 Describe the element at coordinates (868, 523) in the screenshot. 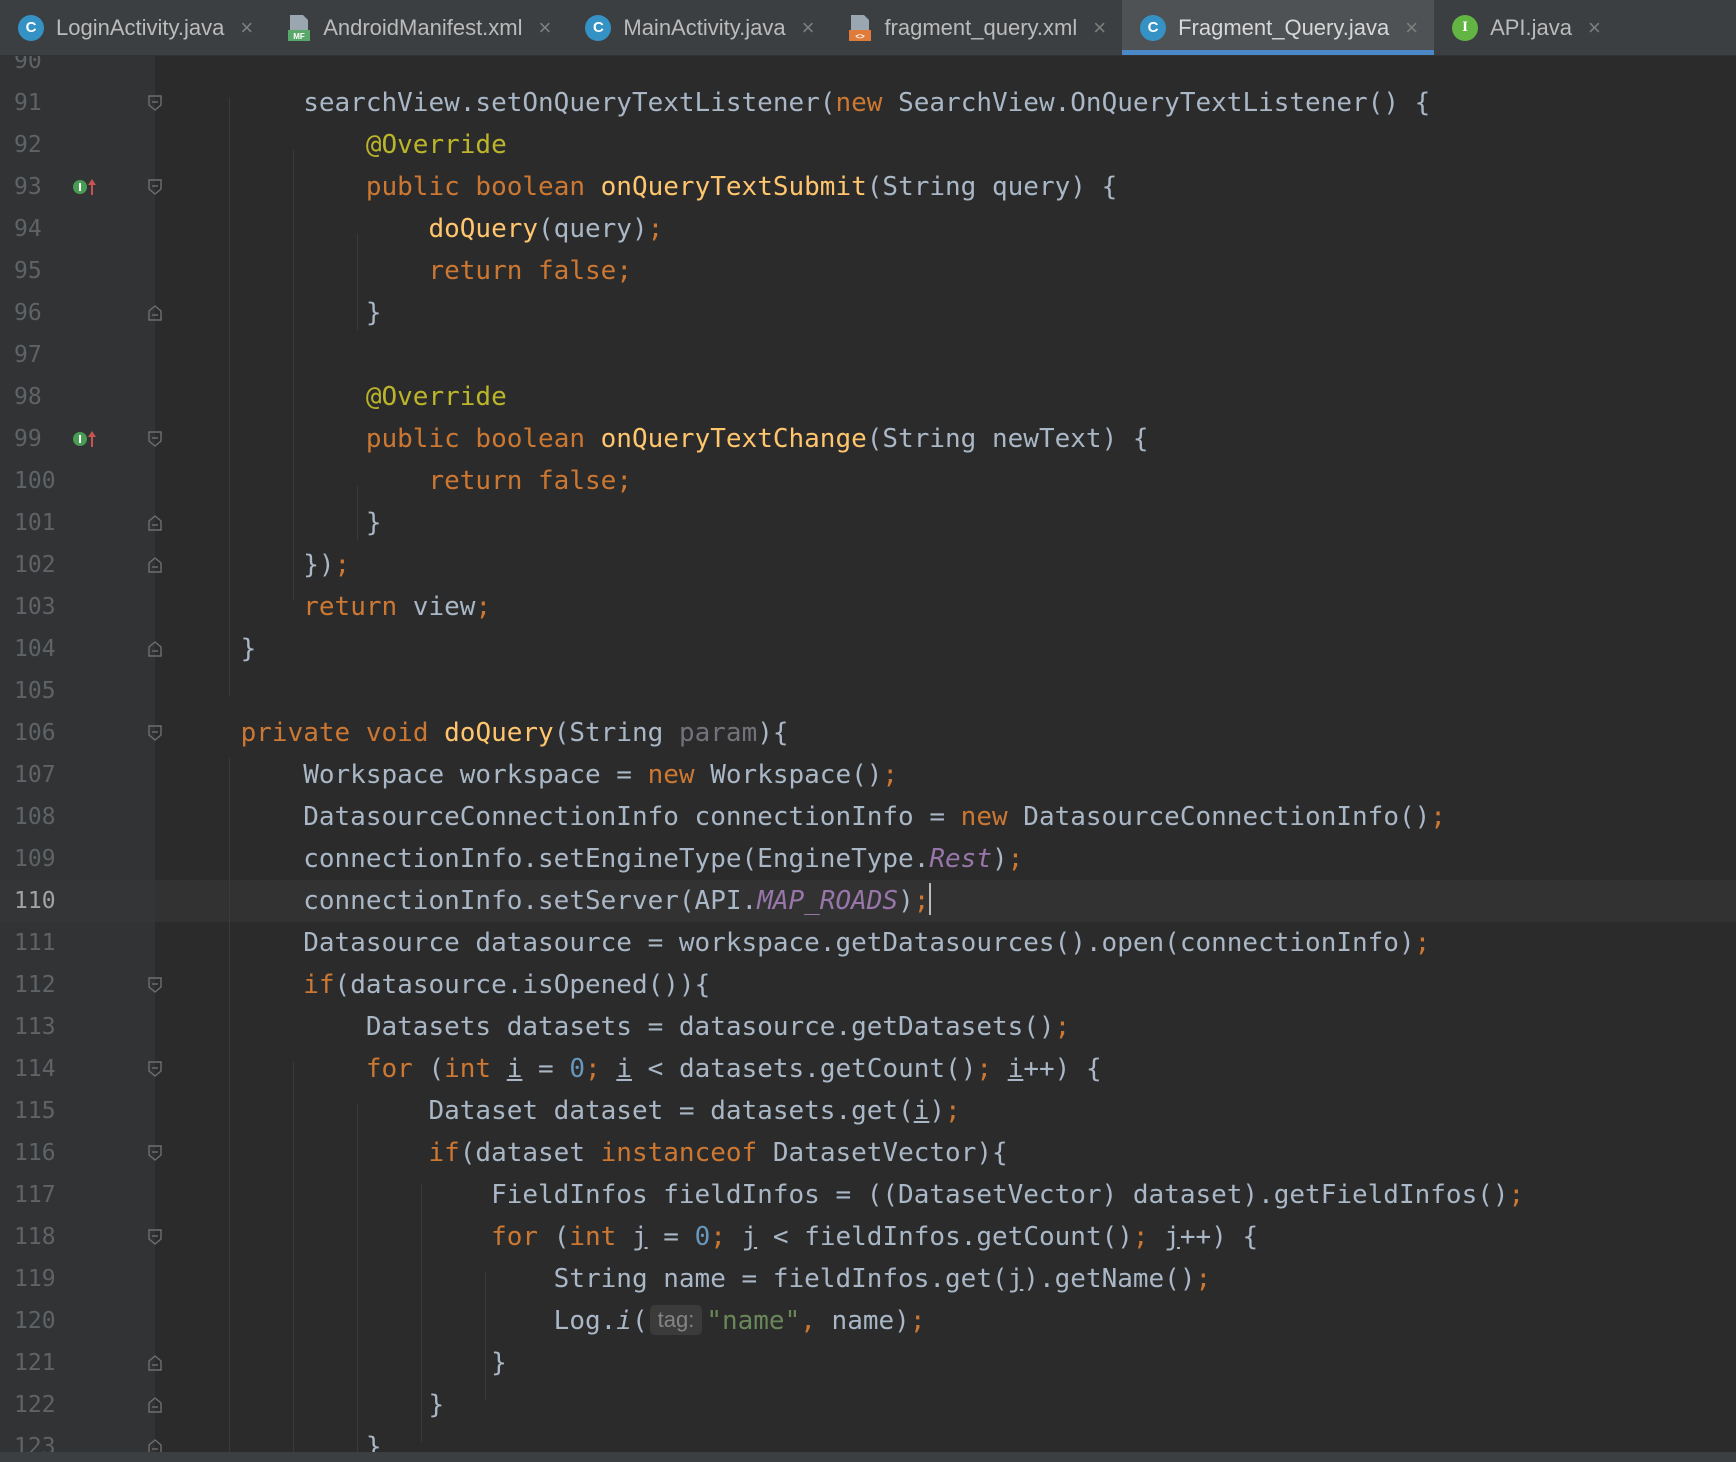

I see `code-line: 101 }` at that location.